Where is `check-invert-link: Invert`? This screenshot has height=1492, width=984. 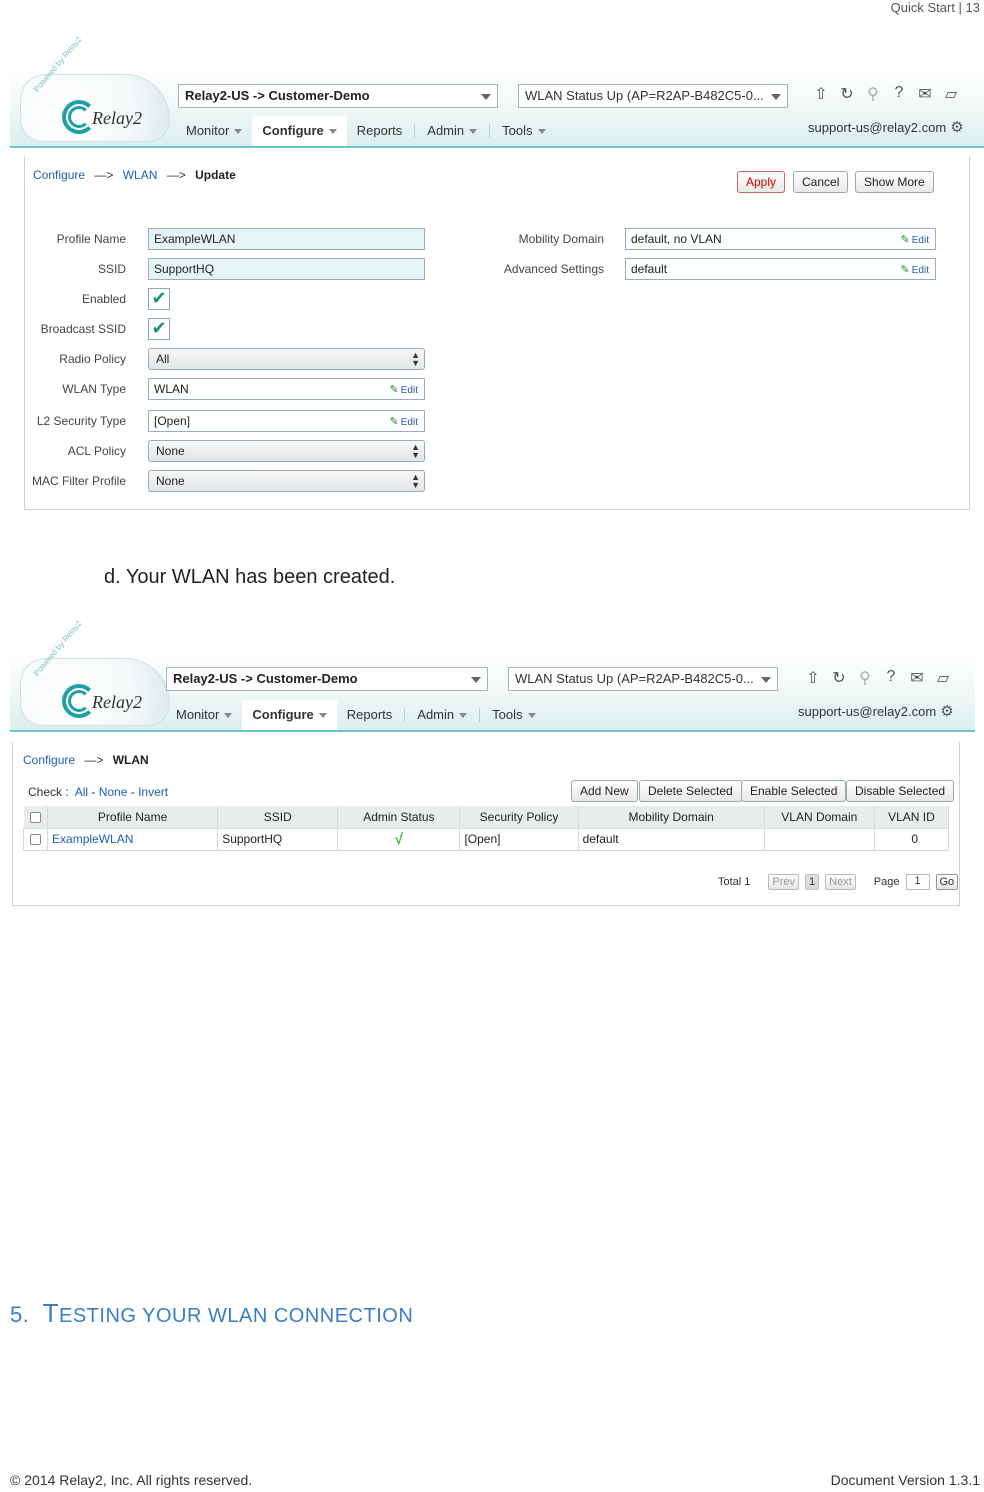 check-invert-link: Invert is located at coordinates (153, 792).